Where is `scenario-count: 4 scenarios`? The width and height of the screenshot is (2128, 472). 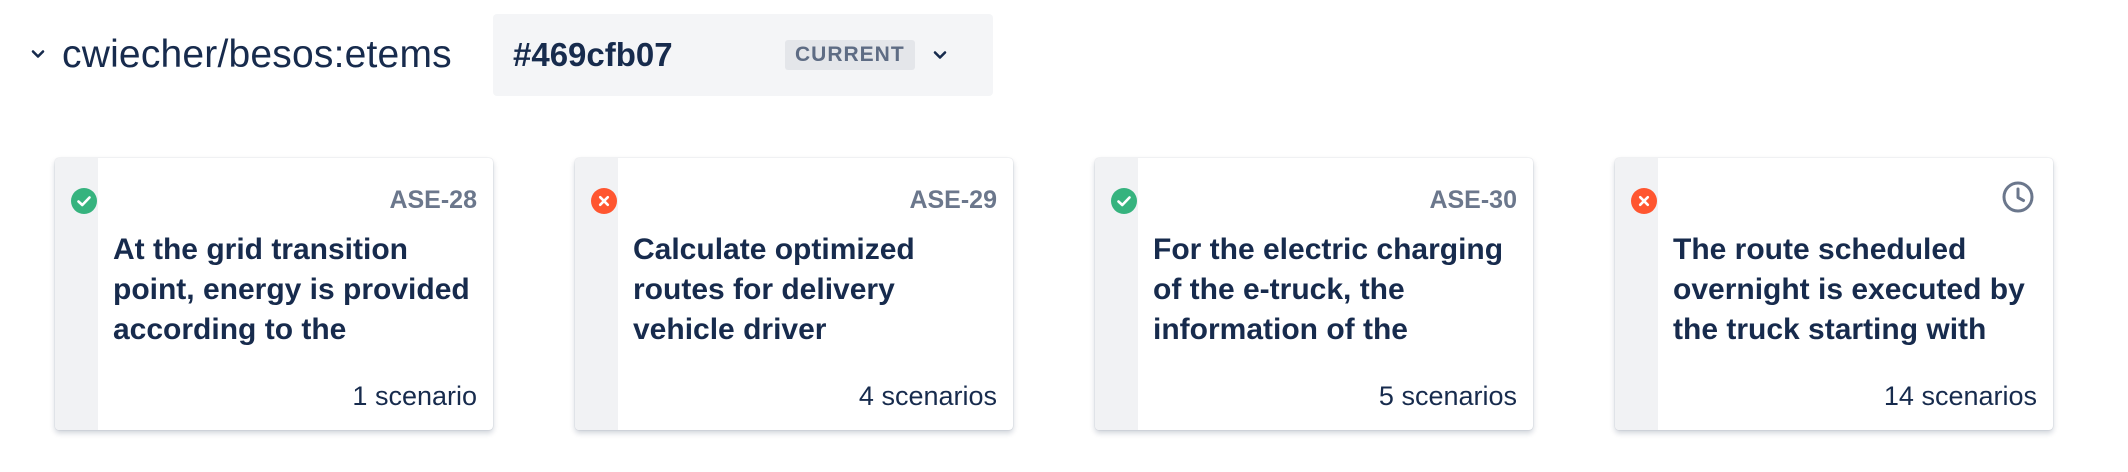
scenario-count: 4 scenarios is located at coordinates (927, 396).